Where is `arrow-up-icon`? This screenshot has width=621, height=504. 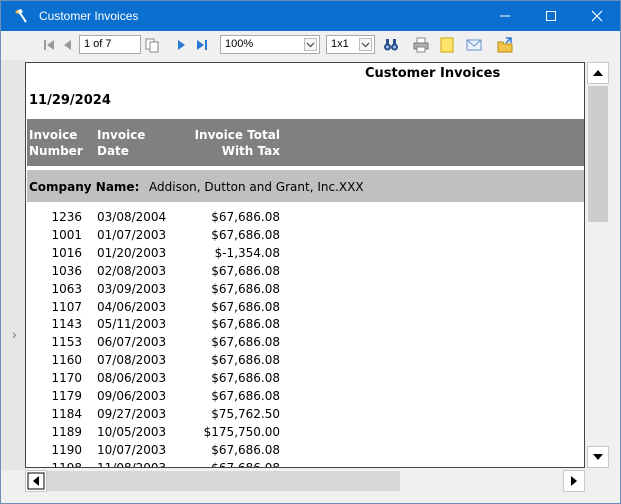
arrow-up-icon is located at coordinates (598, 73).